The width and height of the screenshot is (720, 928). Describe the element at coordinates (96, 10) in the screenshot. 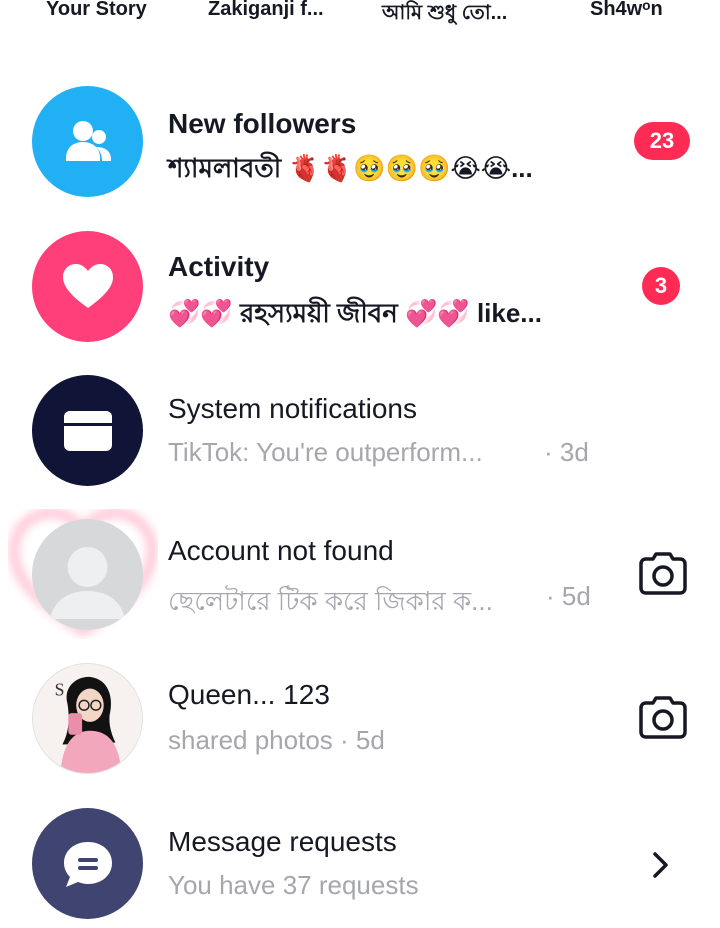

I see `story-your-story: Your Story` at that location.